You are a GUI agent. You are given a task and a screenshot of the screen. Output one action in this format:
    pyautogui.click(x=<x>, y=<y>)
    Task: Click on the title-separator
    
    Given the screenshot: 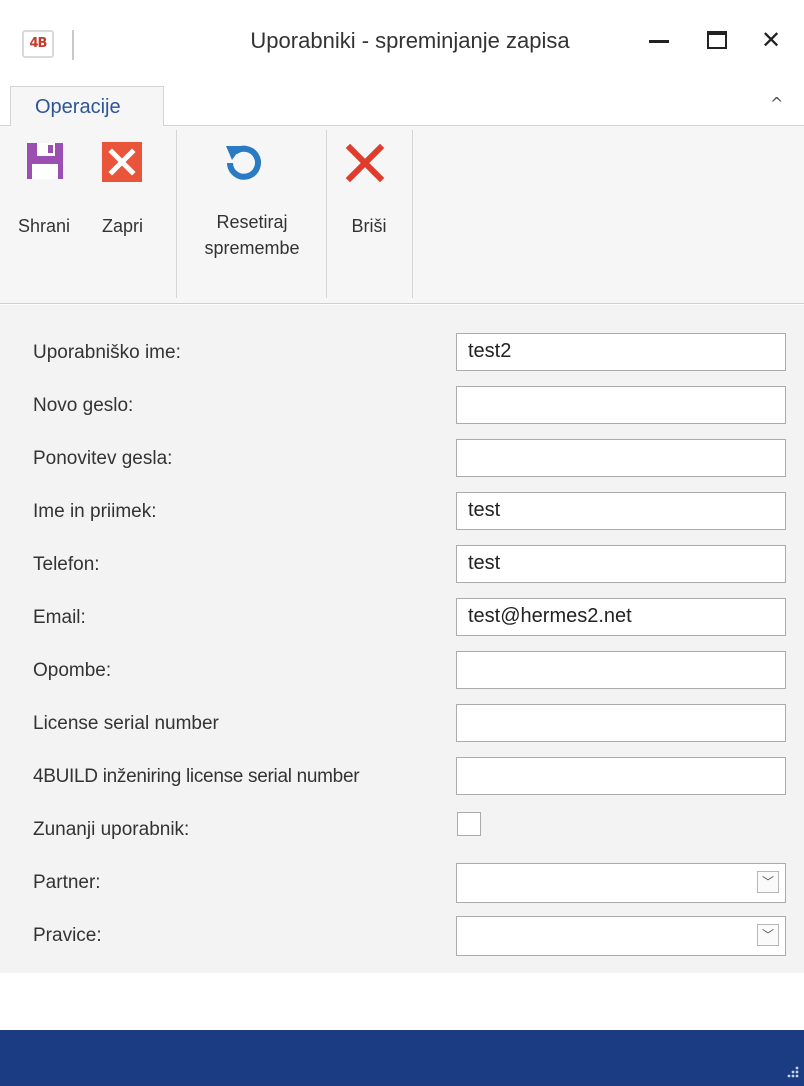 What is the action you would take?
    pyautogui.click(x=73, y=45)
    